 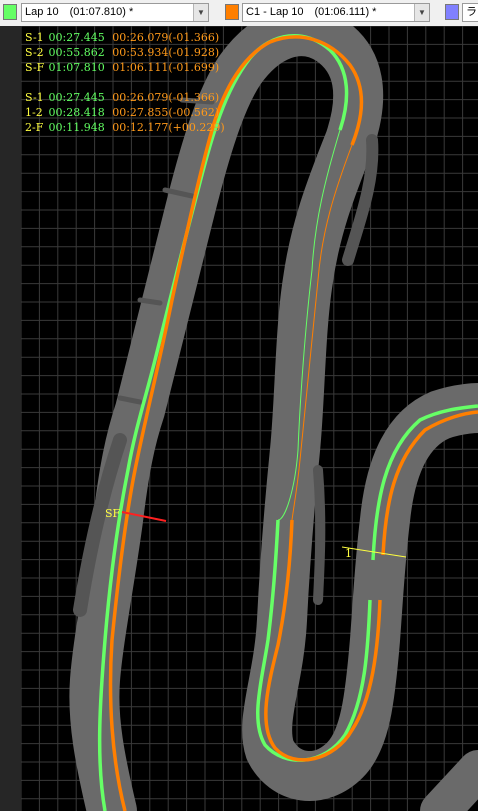 I want to click on lap-a-split: 00:11.948, so click(x=76, y=127).